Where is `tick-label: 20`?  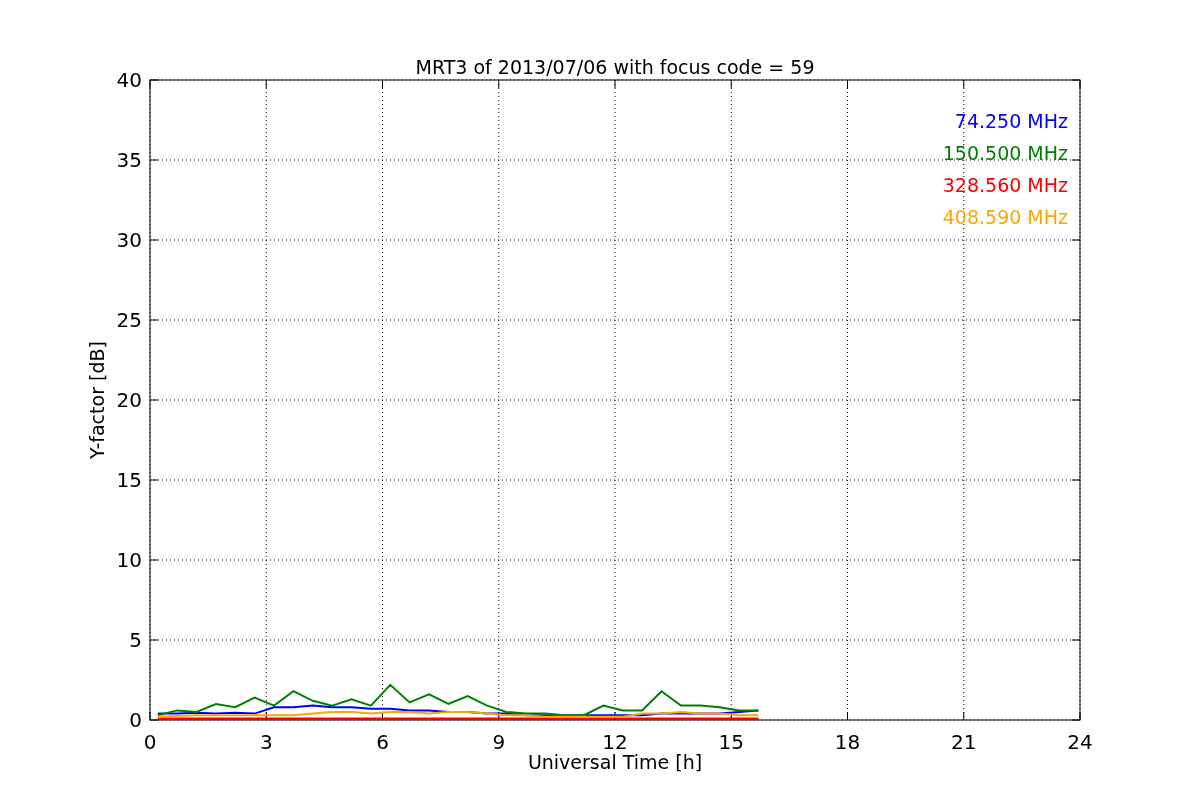 tick-label: 20 is located at coordinates (129, 400).